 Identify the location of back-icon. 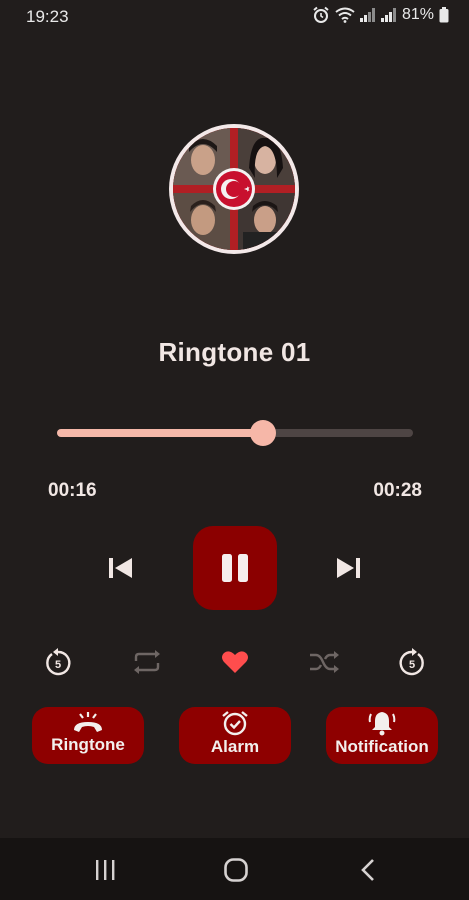
(367, 870).